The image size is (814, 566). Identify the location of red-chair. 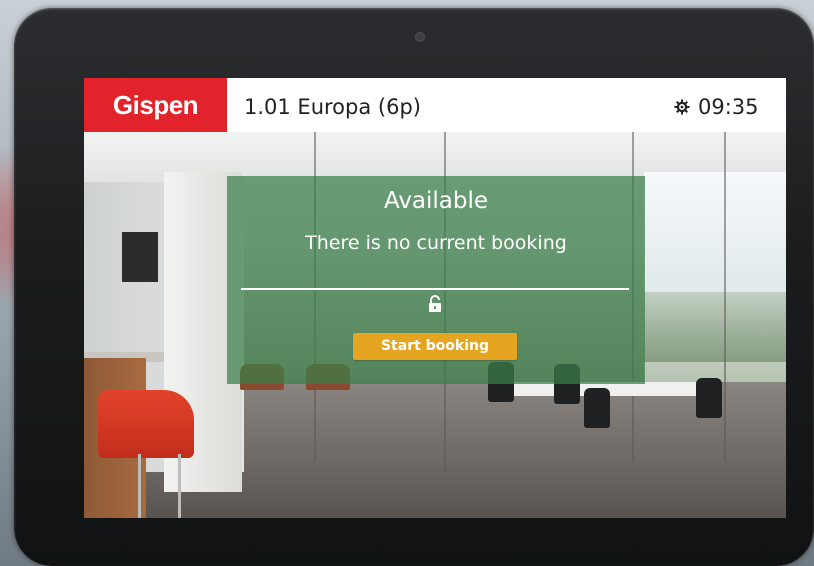
(146, 424).